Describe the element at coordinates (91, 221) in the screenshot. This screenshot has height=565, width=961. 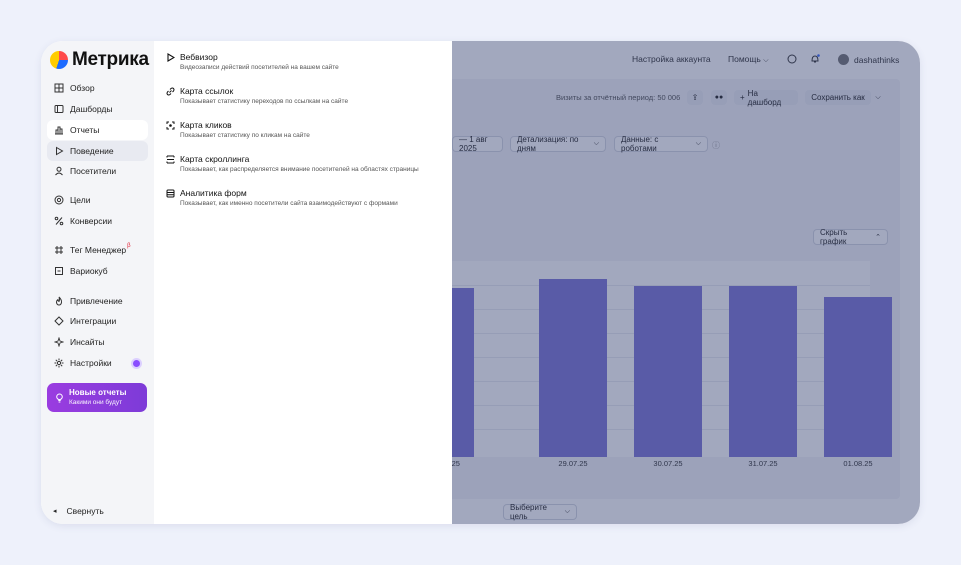
I see `sidebar-item-label: Конверсии` at that location.